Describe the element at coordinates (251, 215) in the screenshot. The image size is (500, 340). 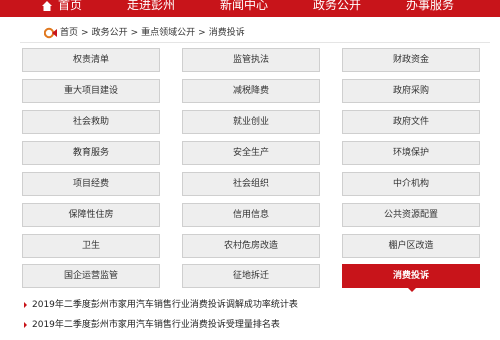
I see `category-item: 信用信息` at that location.